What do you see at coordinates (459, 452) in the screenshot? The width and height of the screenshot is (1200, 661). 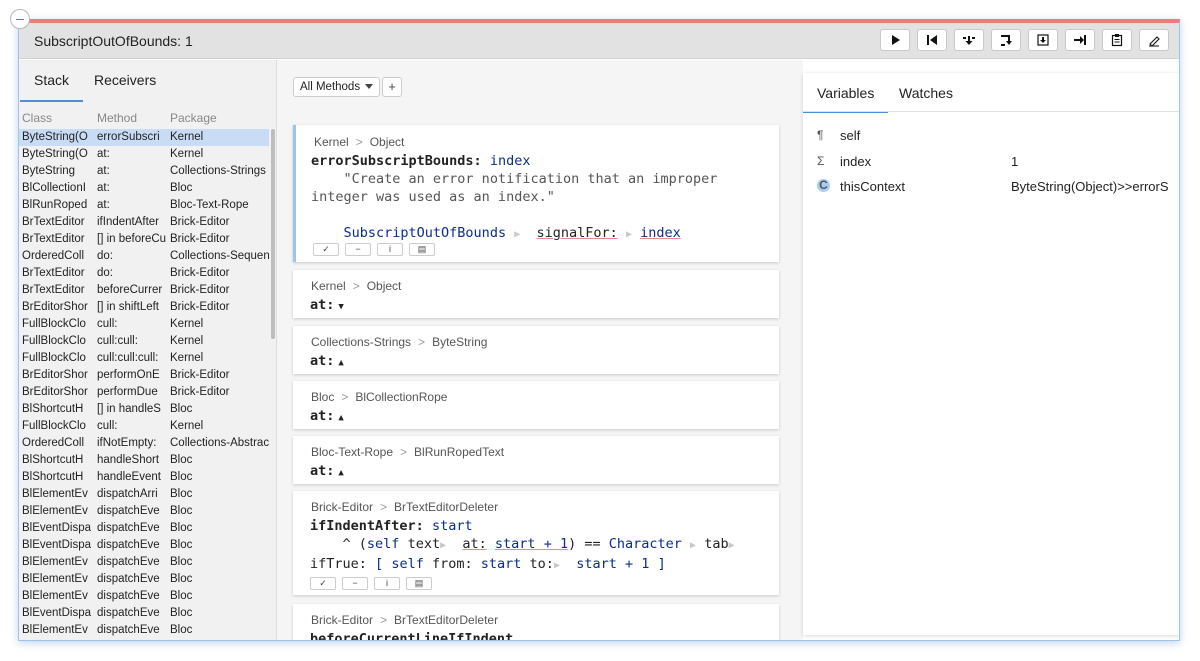 I see `breadcrumb-class: BlRunRopedText` at bounding box center [459, 452].